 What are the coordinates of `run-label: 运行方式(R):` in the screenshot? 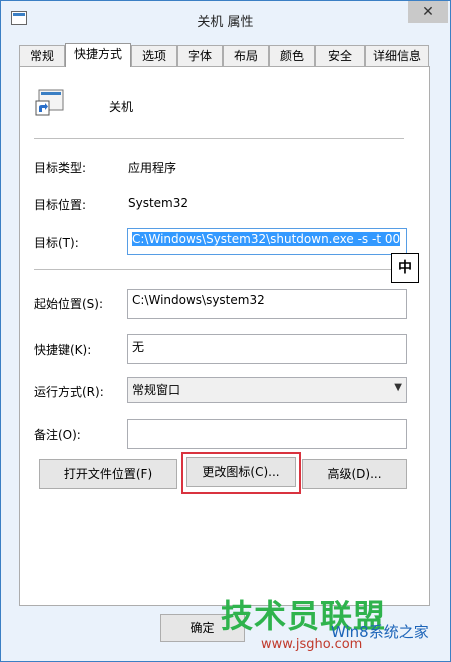 It's located at (69, 392).